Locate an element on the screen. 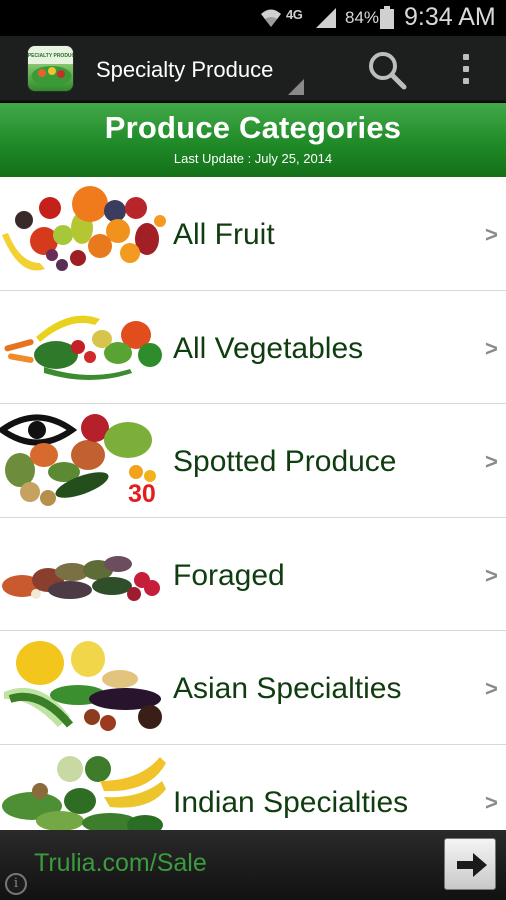 The height and width of the screenshot is (900, 506). category-label: All Vegetables is located at coordinates (268, 348).